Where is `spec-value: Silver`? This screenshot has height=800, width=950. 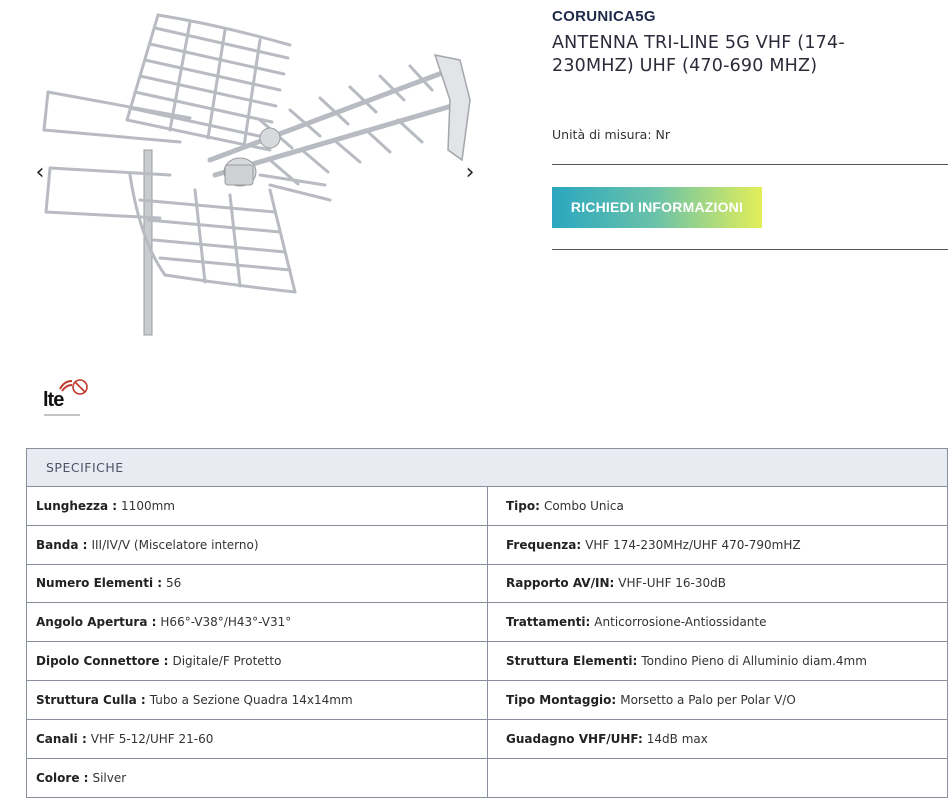 spec-value: Silver is located at coordinates (109, 777).